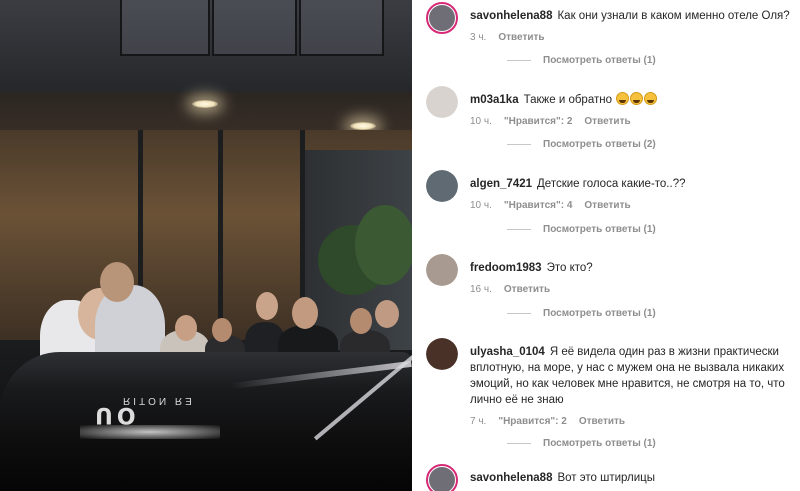 The height and width of the screenshot is (491, 800). What do you see at coordinates (611, 184) in the screenshot?
I see `comment-text: Детские голоса какие-то..??` at bounding box center [611, 184].